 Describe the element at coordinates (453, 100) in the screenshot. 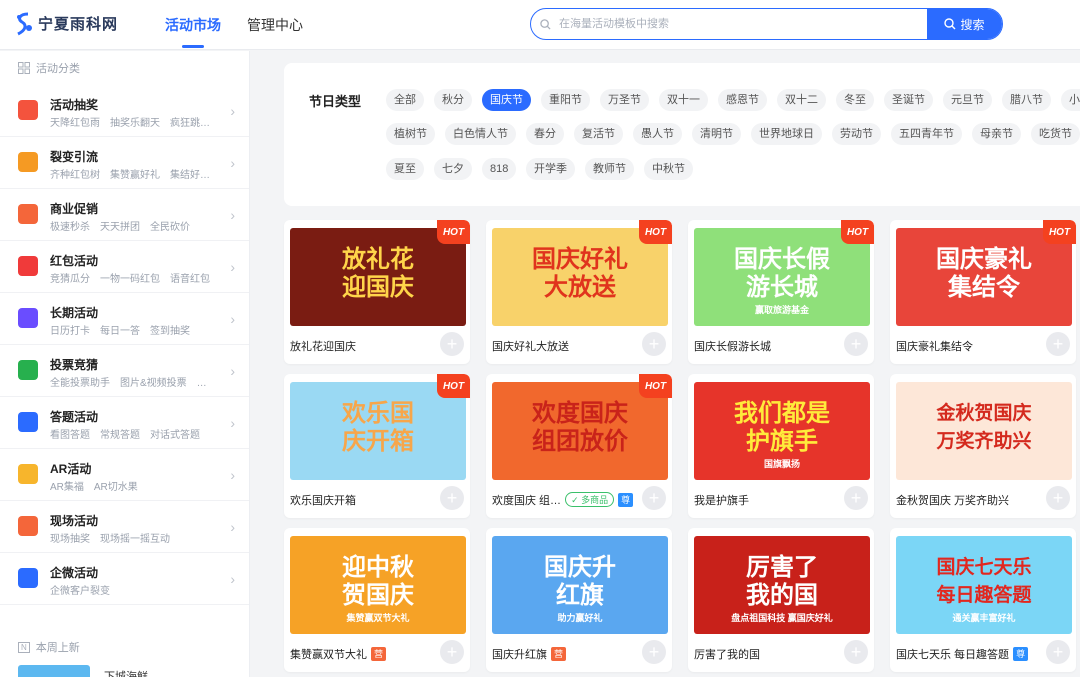

I see `holiday-tag: 秋分` at that location.